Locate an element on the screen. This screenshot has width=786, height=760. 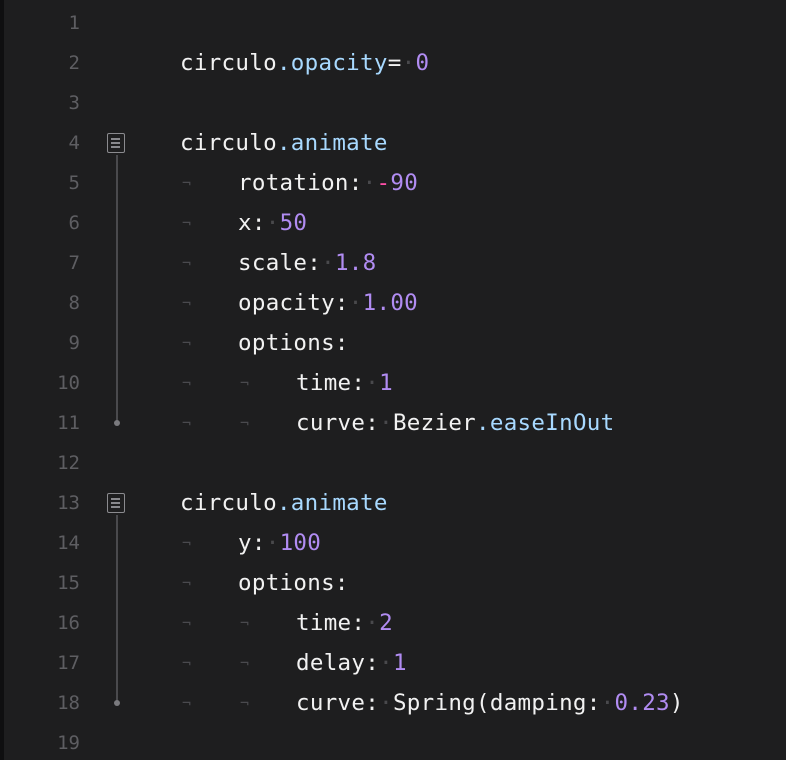
code-line: 2 circulo.opacity=·0 is located at coordinates (395, 63).